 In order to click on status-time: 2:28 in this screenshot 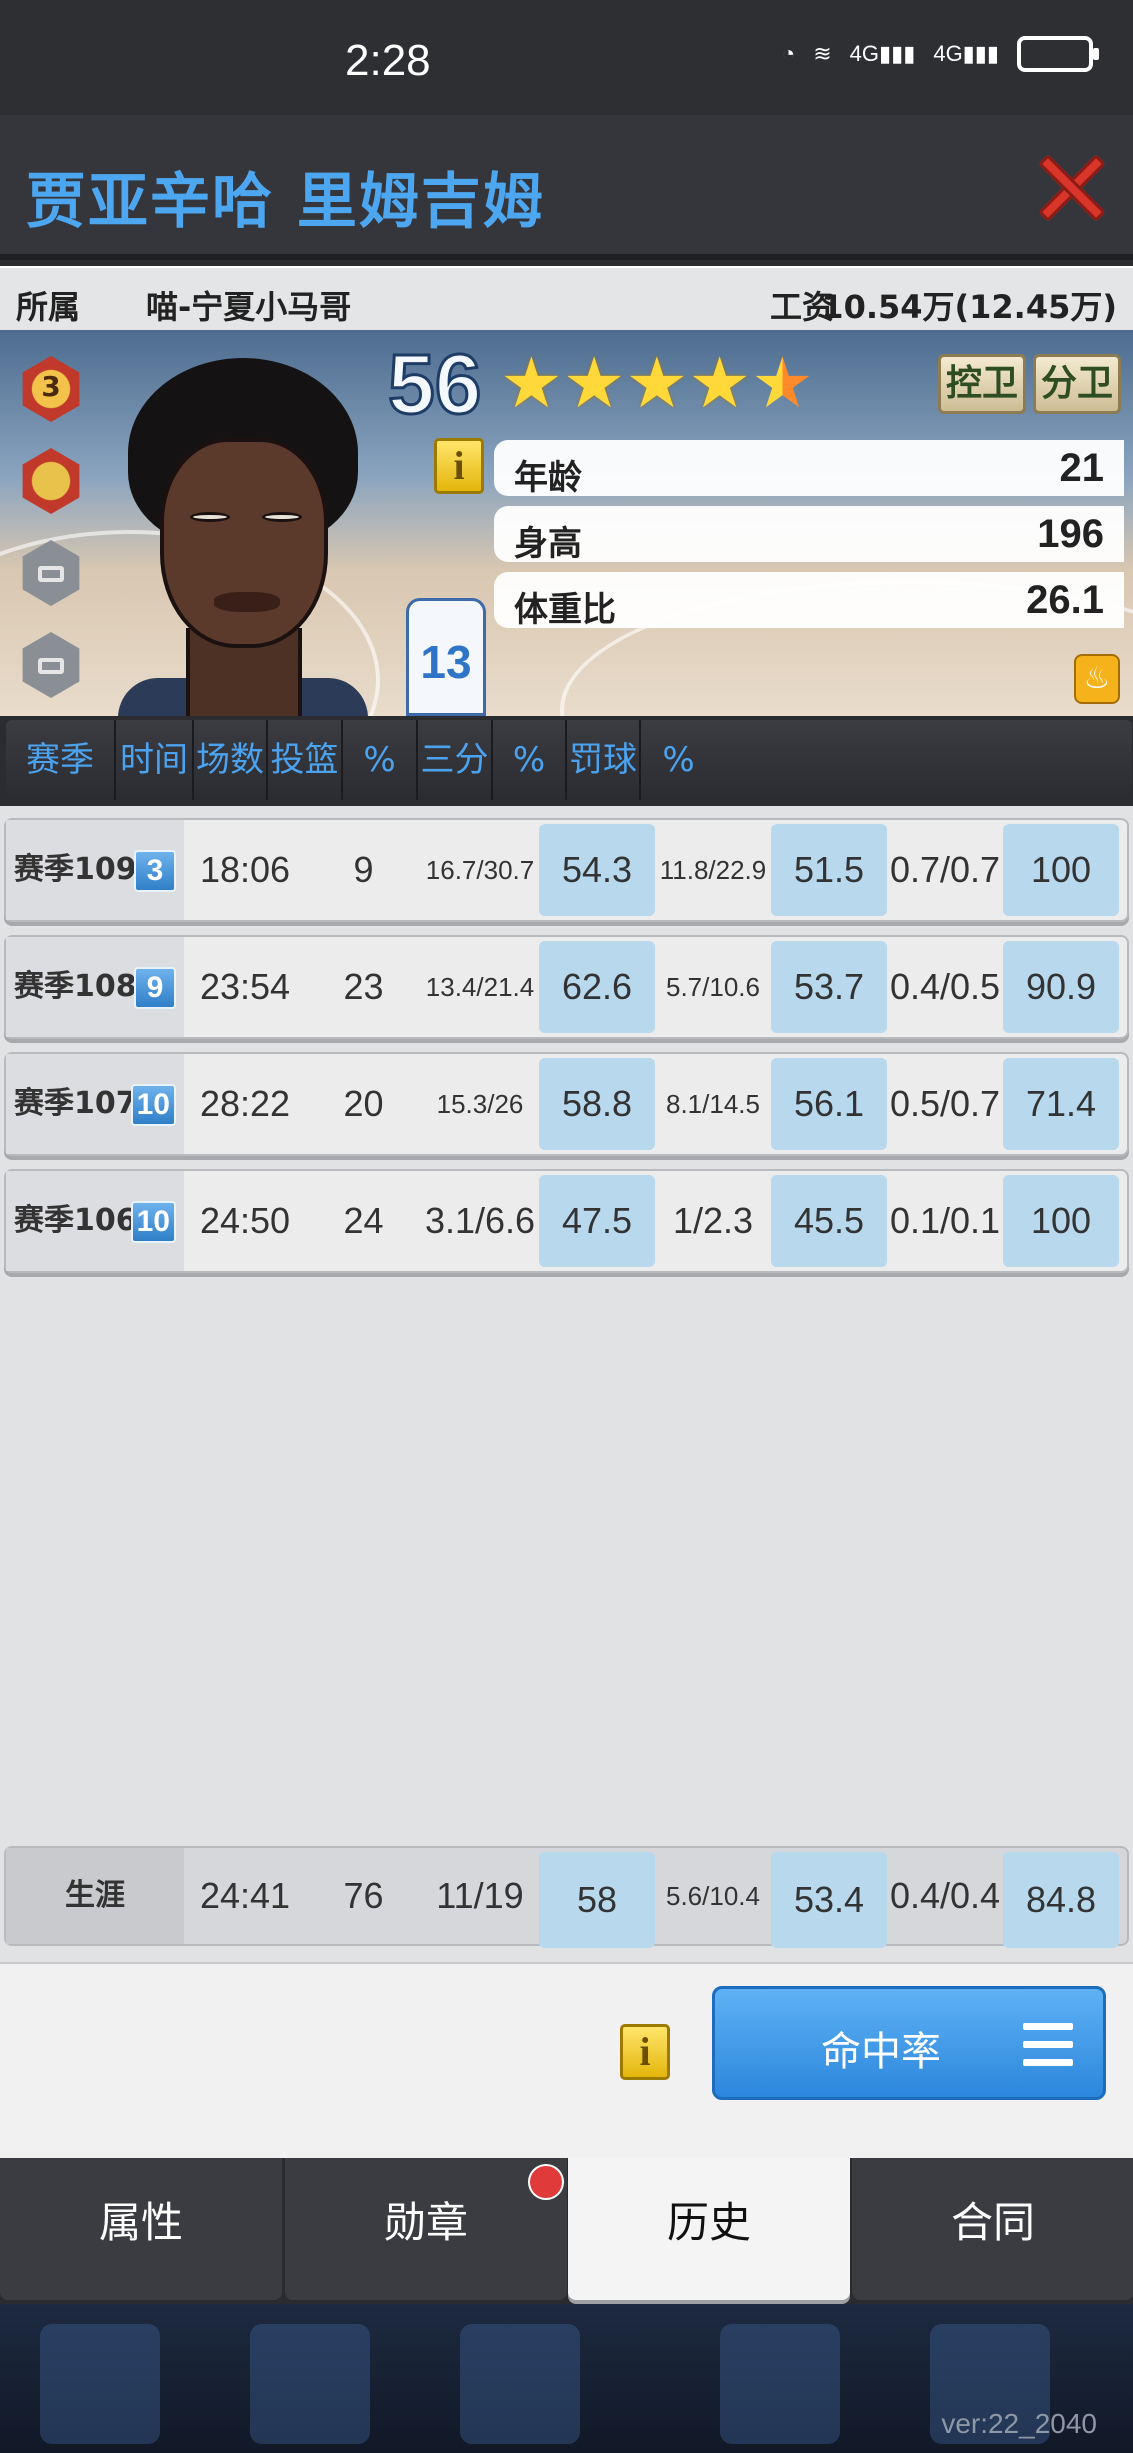, I will do `click(388, 60)`.